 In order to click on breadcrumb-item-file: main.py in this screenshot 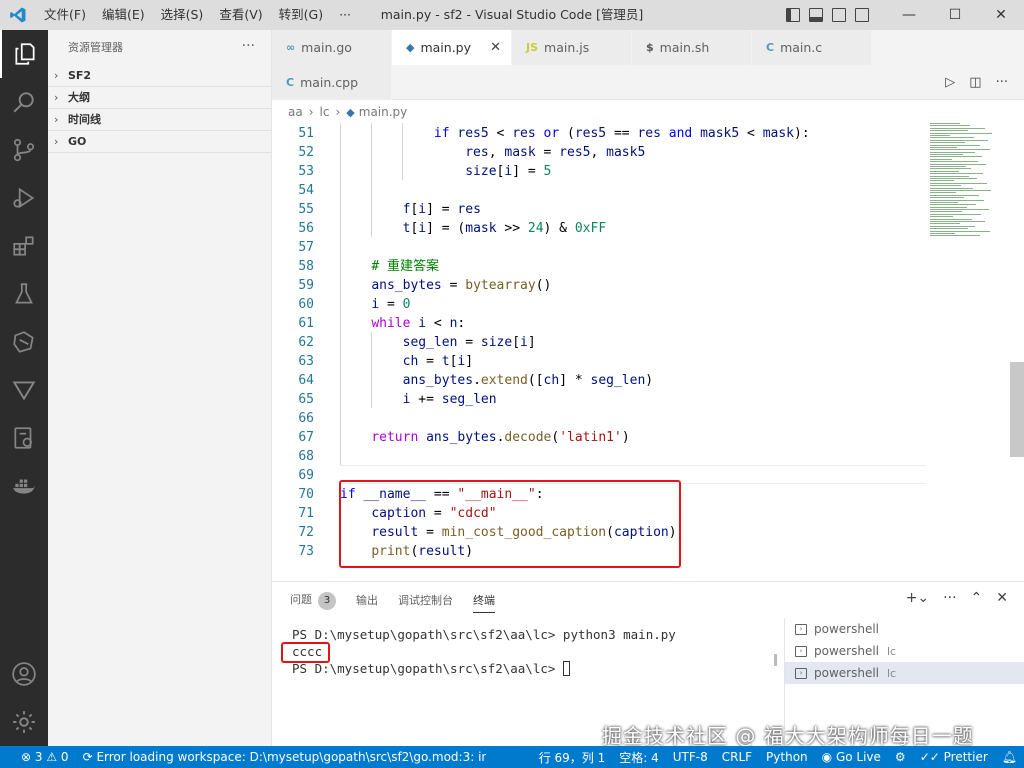, I will do `click(383, 112)`.